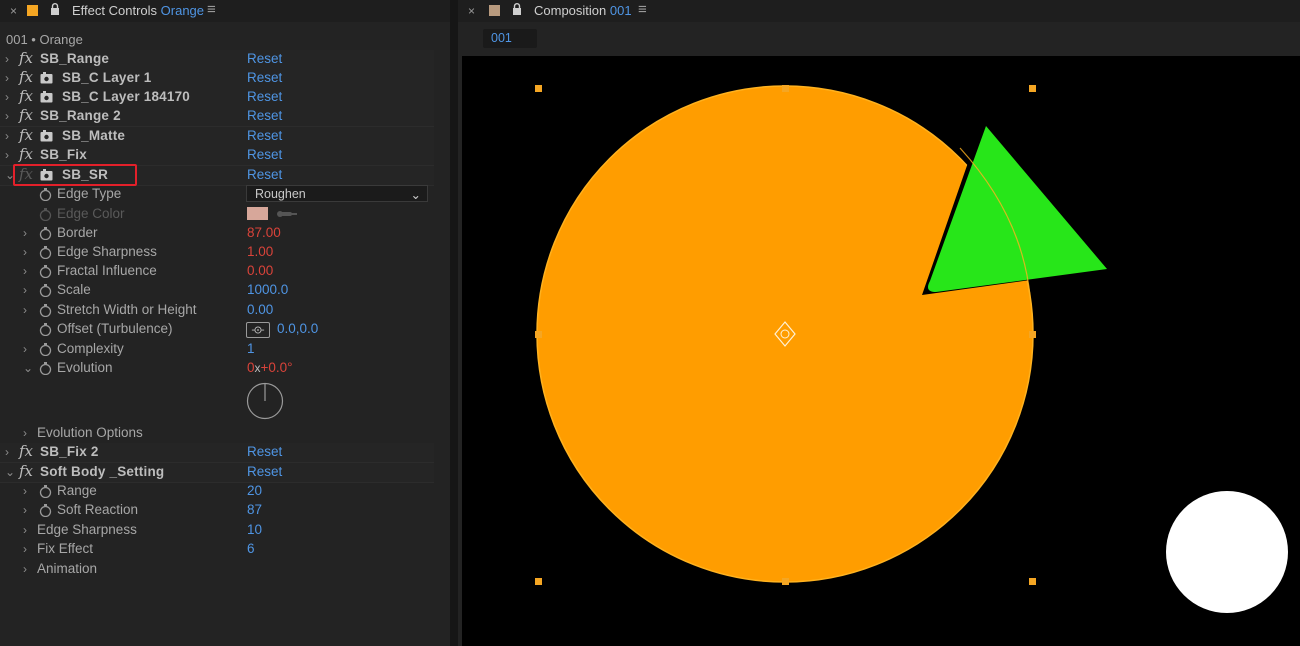 This screenshot has height=646, width=1300. What do you see at coordinates (217, 155) in the screenshot?
I see `effect-row-sb-fix: › fx SB_Fix Reset` at bounding box center [217, 155].